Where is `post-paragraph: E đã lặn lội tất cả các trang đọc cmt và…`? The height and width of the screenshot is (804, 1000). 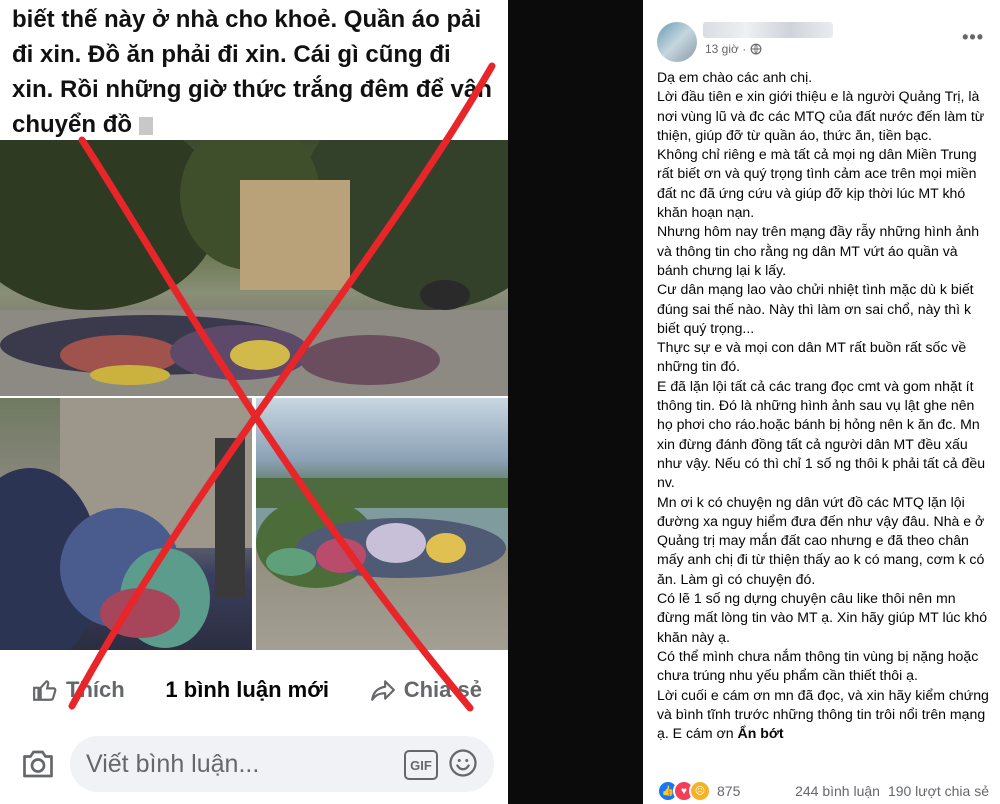 post-paragraph: E đã lặn lội tất cả các trang đọc cmt và… is located at coordinates (821, 434).